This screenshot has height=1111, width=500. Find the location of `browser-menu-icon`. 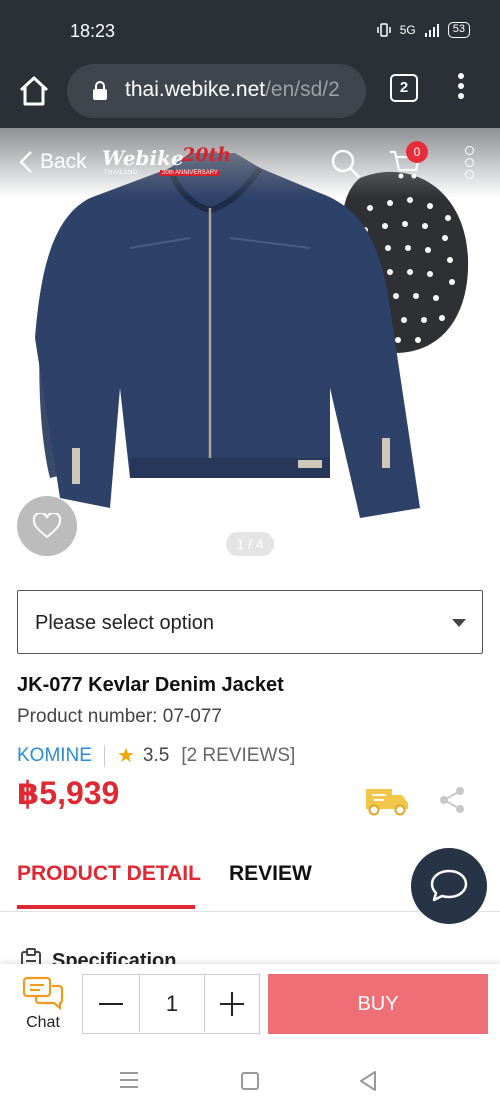

browser-menu-icon is located at coordinates (461, 88).